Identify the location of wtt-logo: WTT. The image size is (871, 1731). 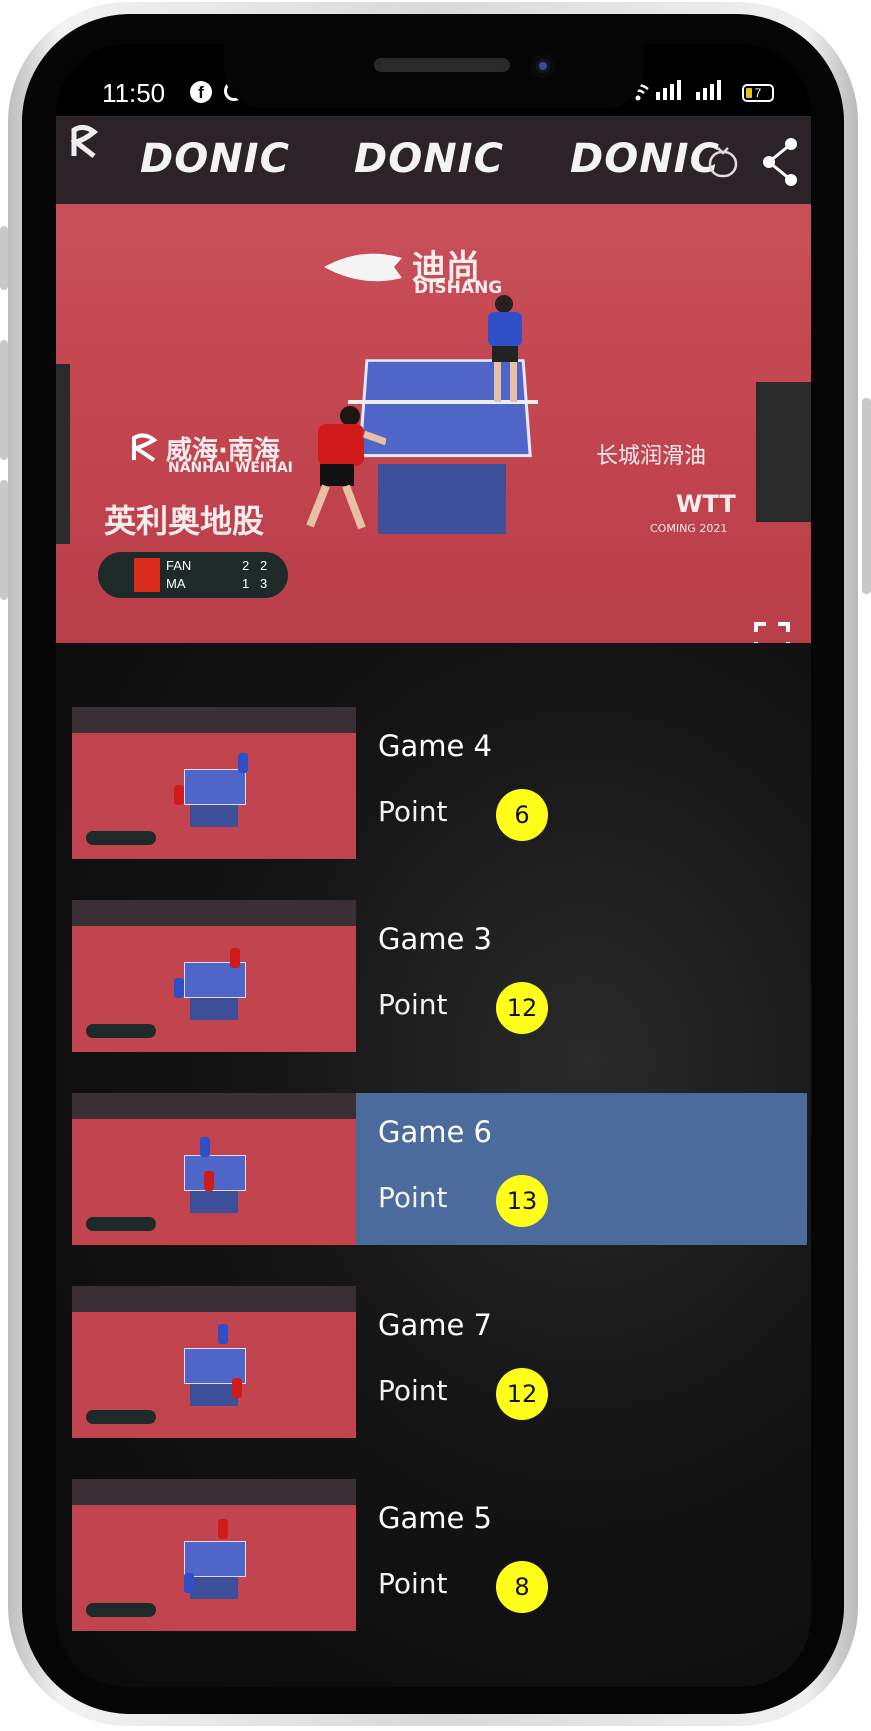
(706, 504).